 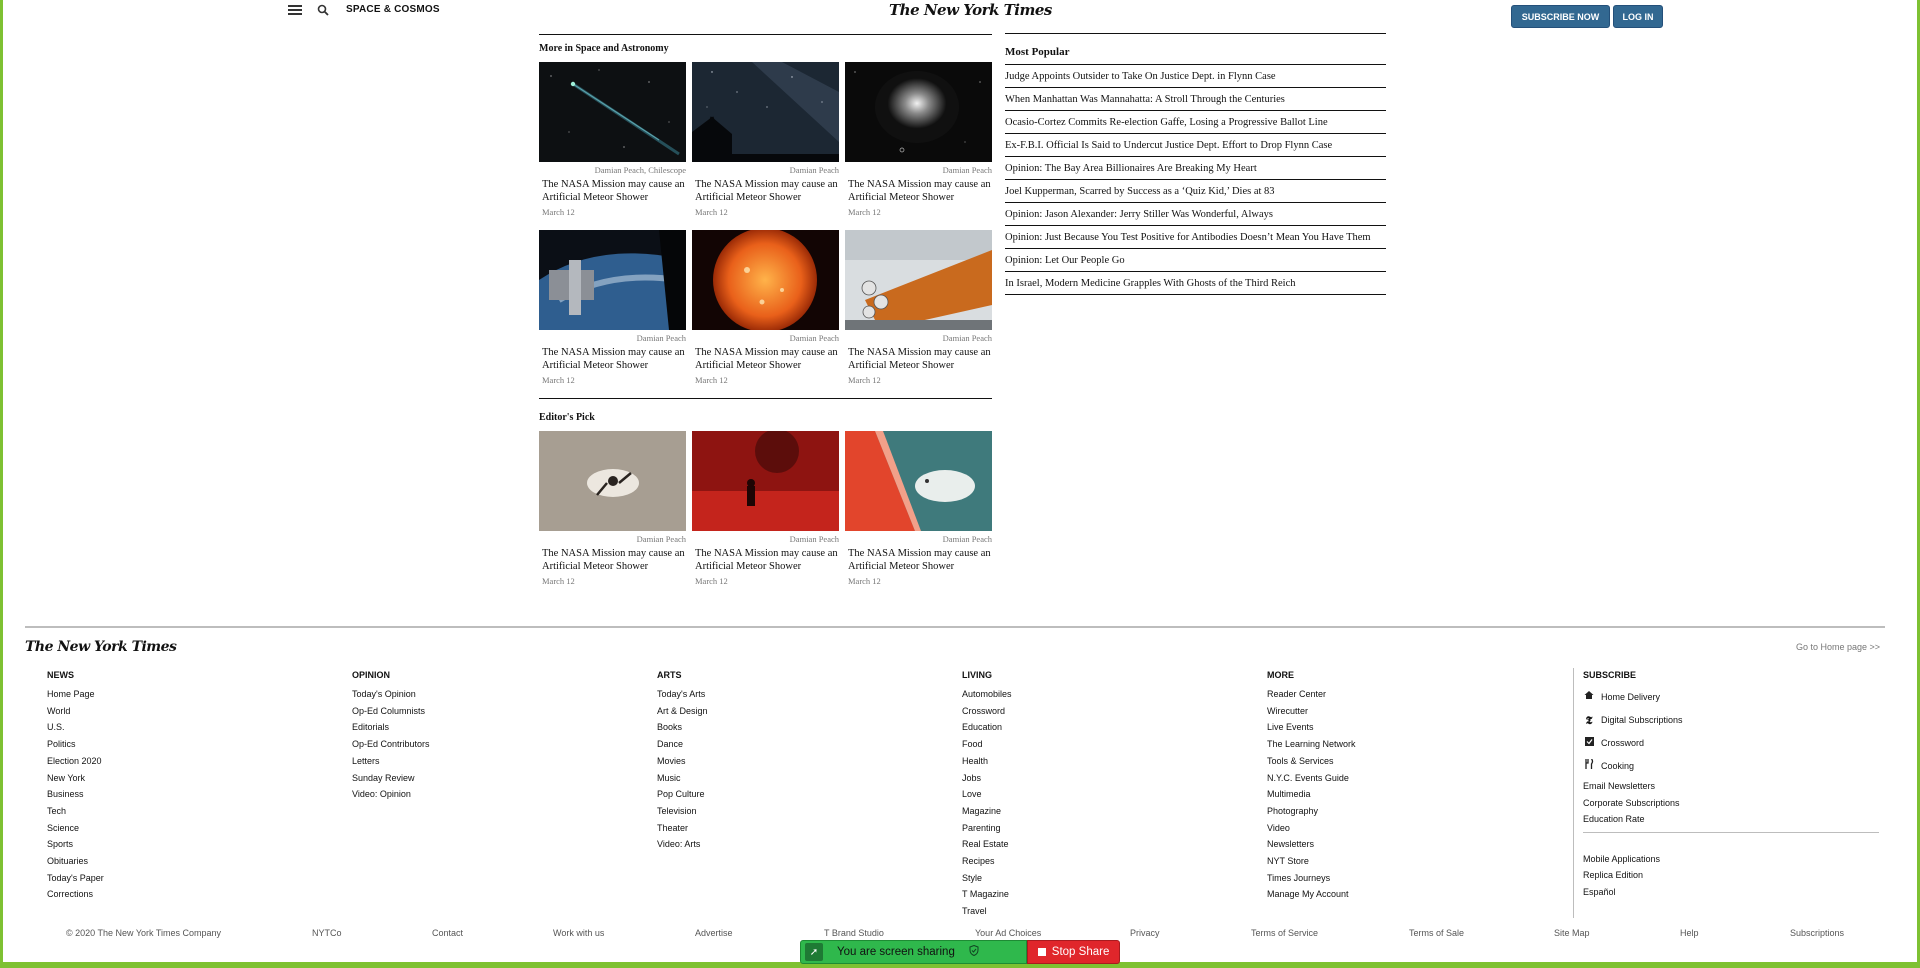 What do you see at coordinates (1311, 794) in the screenshot?
I see `footer-link: Multimedia` at bounding box center [1311, 794].